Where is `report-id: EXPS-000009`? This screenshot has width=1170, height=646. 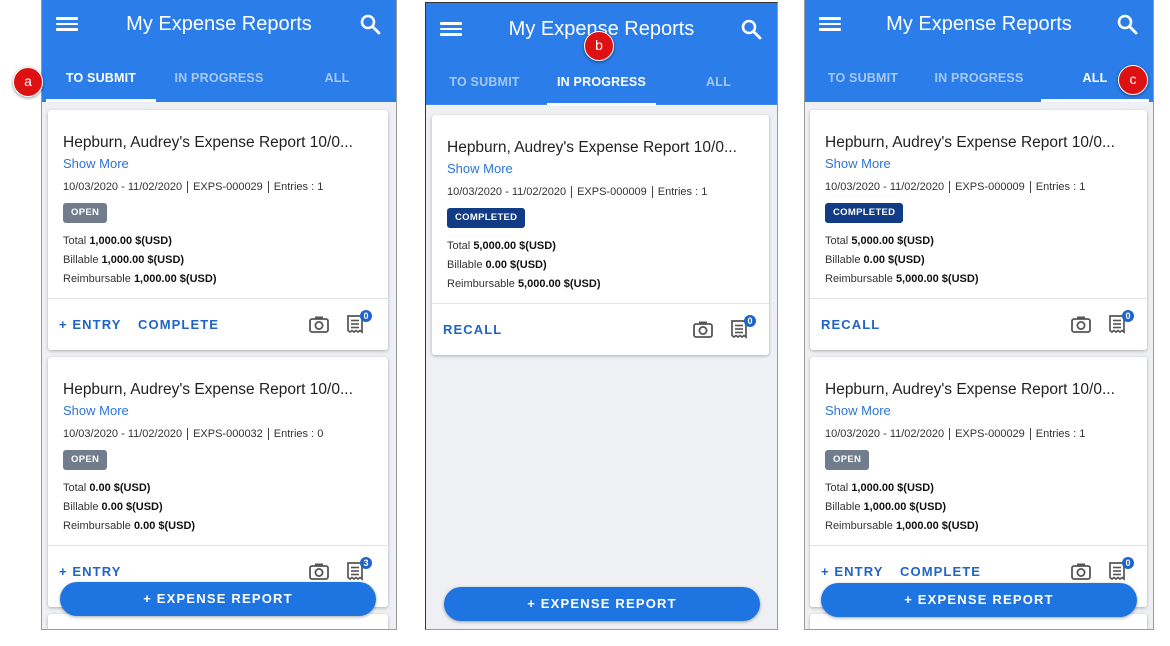 report-id: EXPS-000009 is located at coordinates (989, 187).